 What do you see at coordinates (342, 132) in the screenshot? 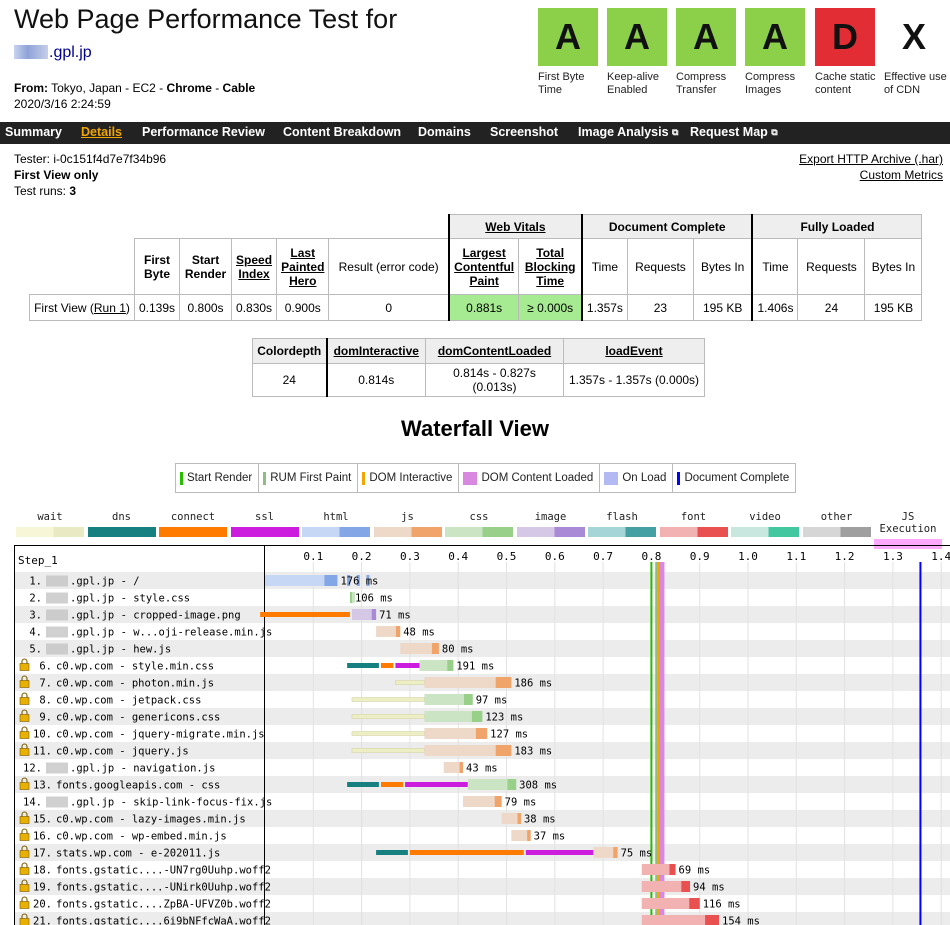
I see `tab-content-breakdown: Content Breakdown` at bounding box center [342, 132].